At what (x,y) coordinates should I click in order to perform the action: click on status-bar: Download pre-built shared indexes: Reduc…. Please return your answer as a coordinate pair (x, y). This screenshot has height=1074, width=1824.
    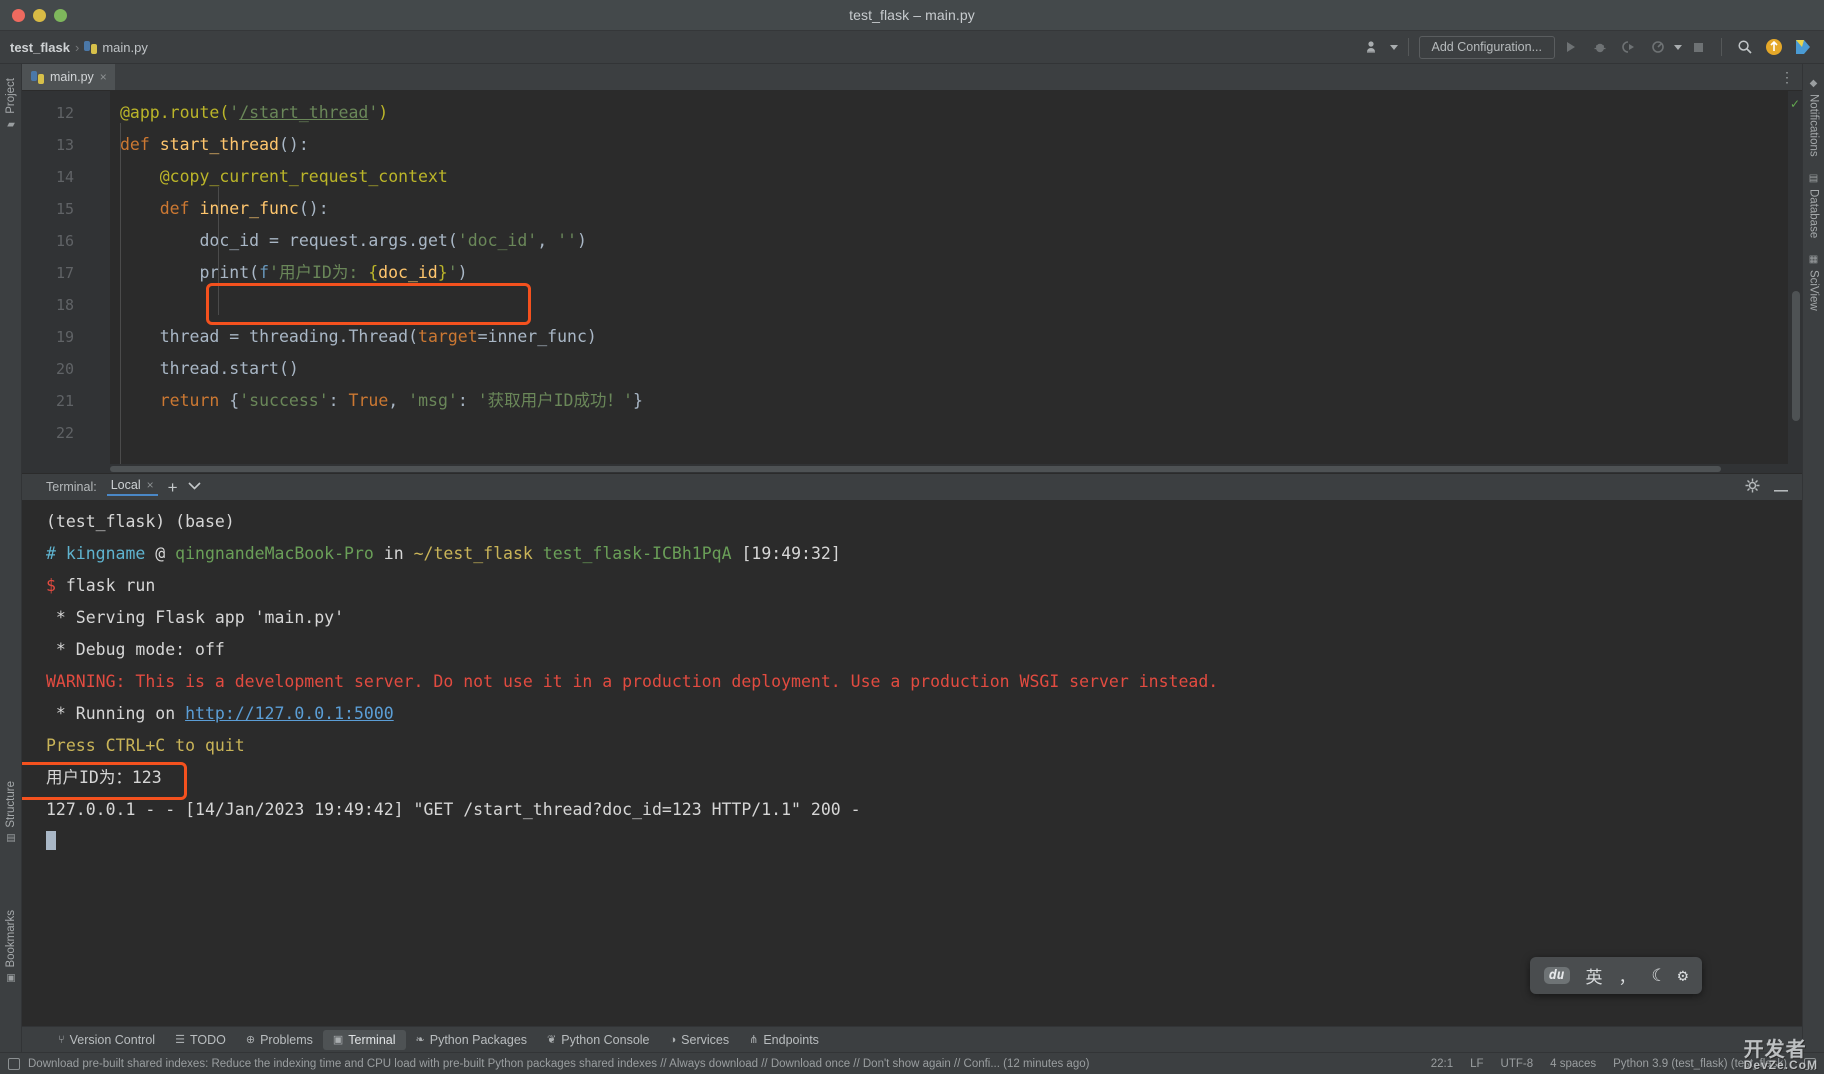
    Looking at the image, I should click on (912, 1063).